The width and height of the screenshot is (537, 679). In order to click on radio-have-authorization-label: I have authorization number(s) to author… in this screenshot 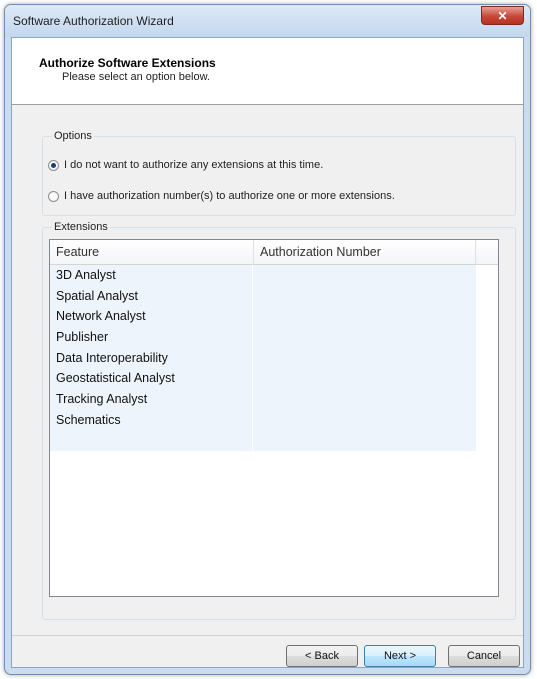, I will do `click(229, 196)`.